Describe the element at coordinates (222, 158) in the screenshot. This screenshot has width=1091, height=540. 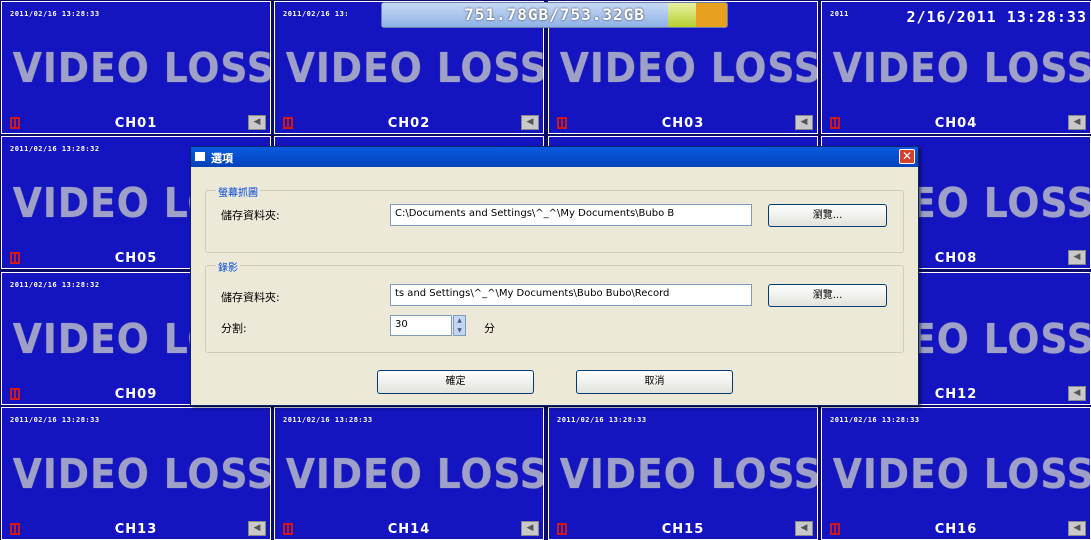
I see `dialog-title: 選項` at that location.